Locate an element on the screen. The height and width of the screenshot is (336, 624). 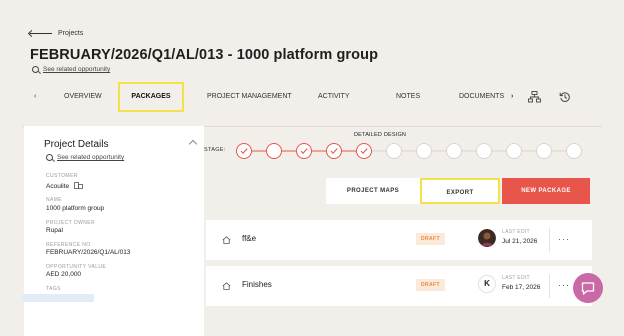
tab-notes: NOTES is located at coordinates (408, 97).